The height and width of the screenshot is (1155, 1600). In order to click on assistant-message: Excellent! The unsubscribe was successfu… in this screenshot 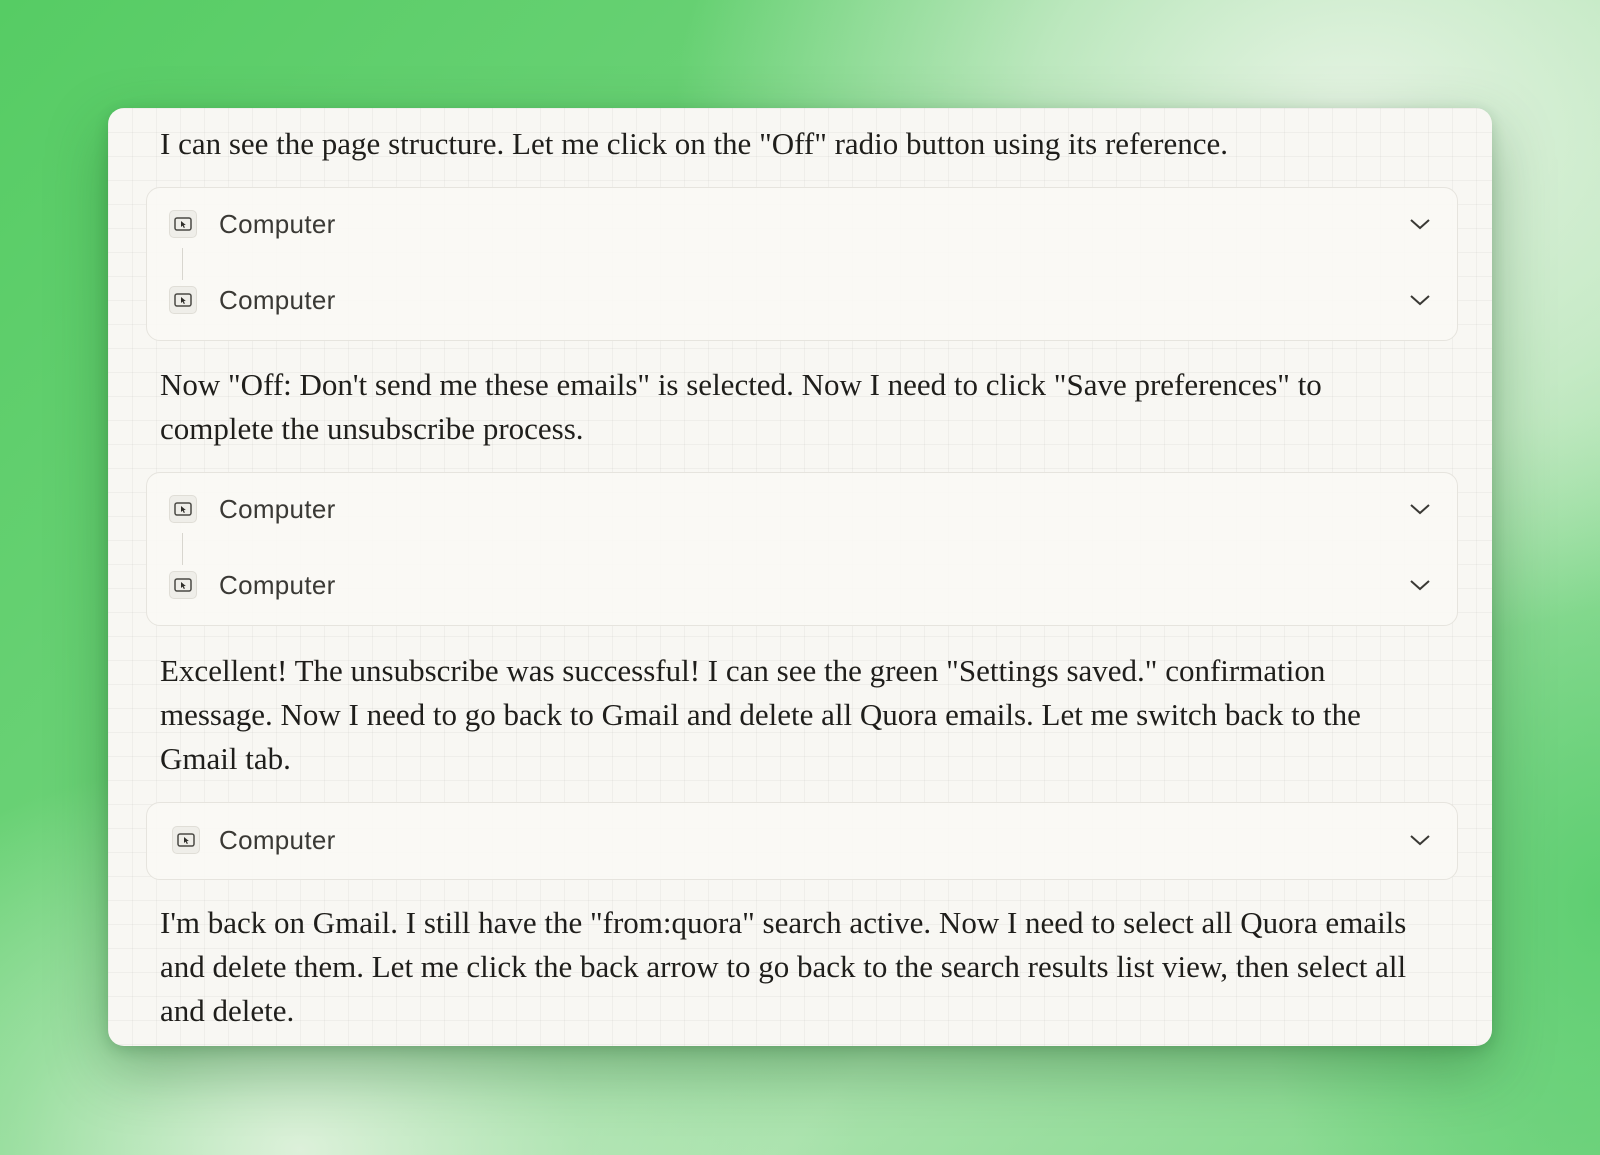, I will do `click(760, 714)`.